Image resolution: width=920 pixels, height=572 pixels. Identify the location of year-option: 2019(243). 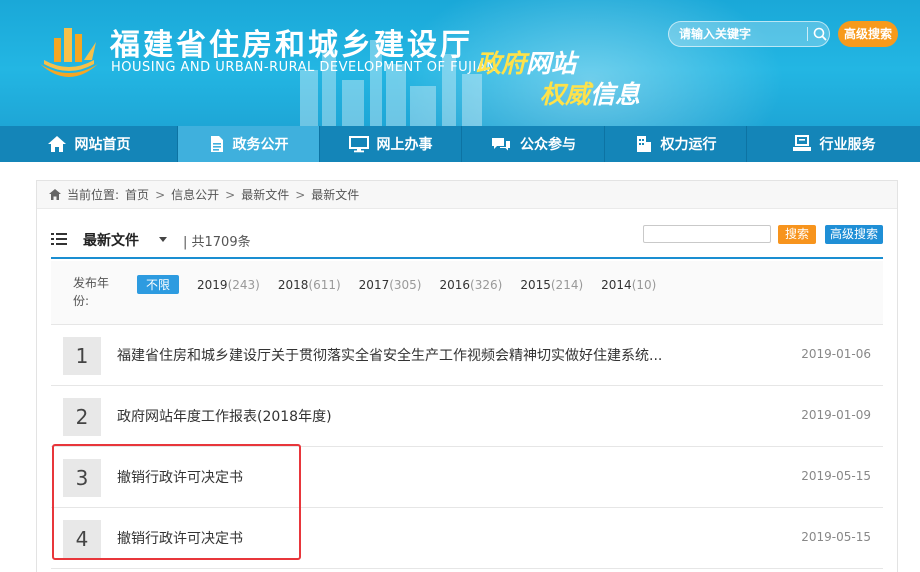
(228, 285).